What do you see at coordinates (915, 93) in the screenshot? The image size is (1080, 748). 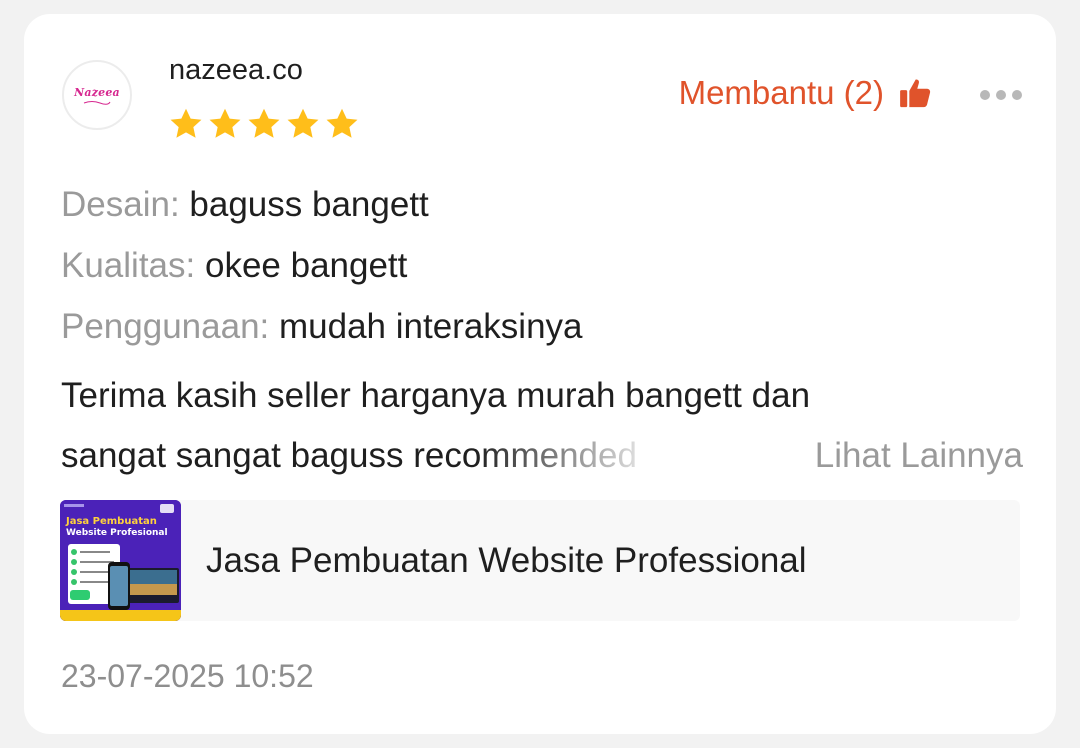 I see `thumbs-up-icon` at bounding box center [915, 93].